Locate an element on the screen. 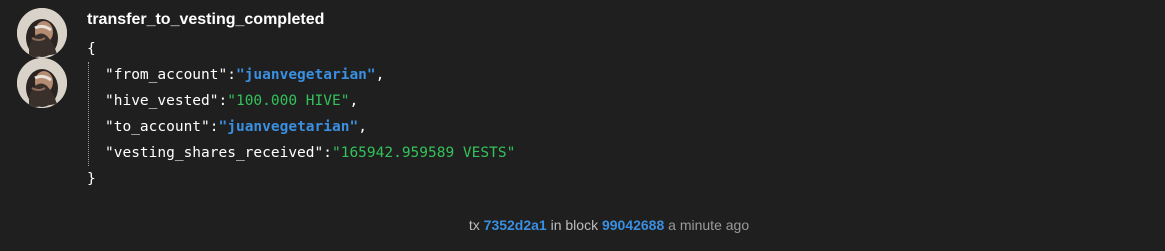  block-label: in block is located at coordinates (574, 225).